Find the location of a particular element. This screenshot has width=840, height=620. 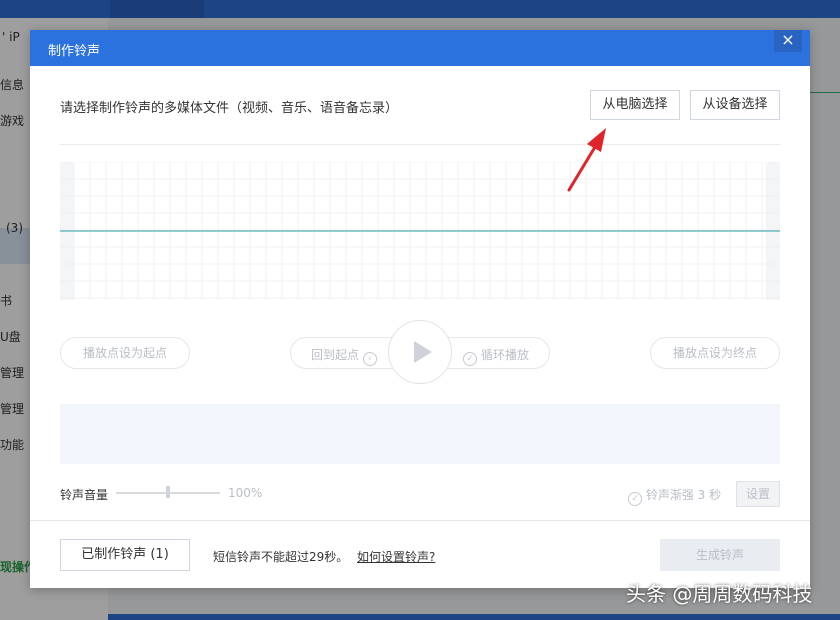

play-button is located at coordinates (420, 352).